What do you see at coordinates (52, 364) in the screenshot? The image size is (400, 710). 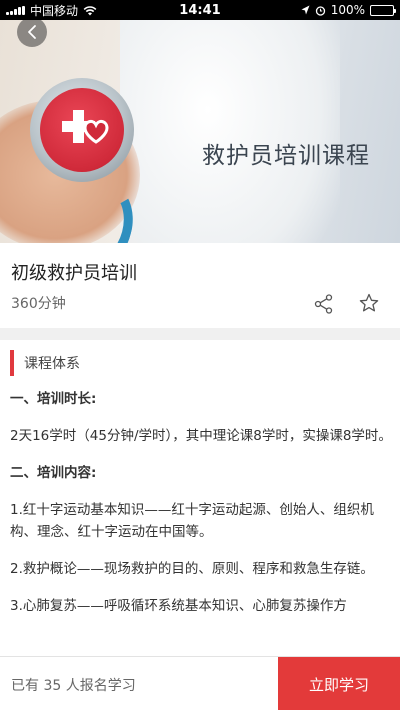 I see `section-title: 课程体系` at bounding box center [52, 364].